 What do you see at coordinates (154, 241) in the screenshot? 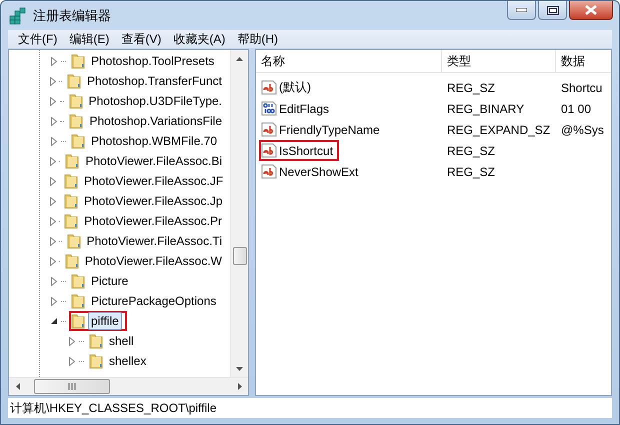
I see `tree-item: PhotoViewer.FileAssoc.Ti` at bounding box center [154, 241].